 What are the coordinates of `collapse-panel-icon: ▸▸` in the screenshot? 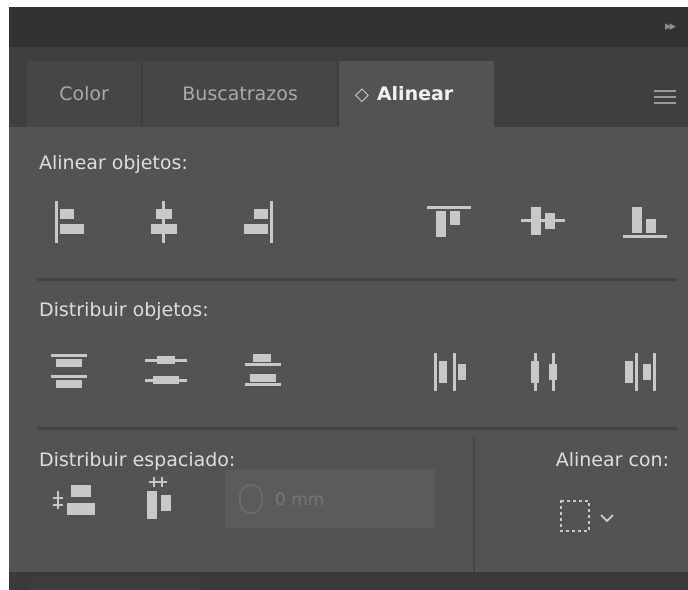 It's located at (670, 26).